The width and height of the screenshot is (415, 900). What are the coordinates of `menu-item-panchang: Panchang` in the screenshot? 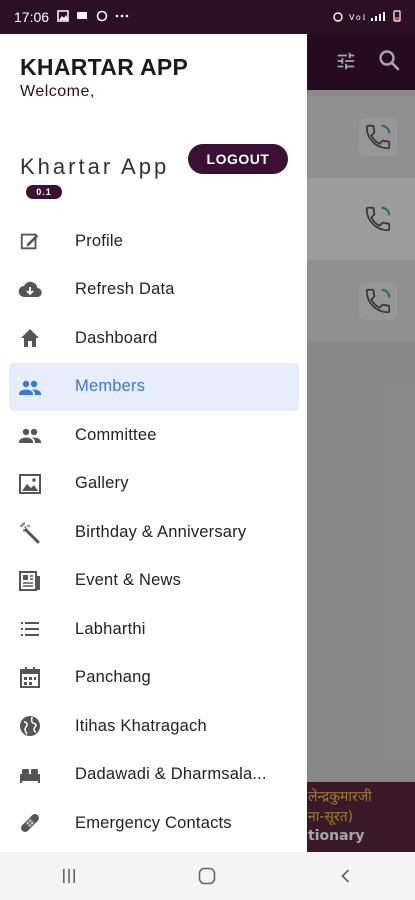 It's located at (153, 678).